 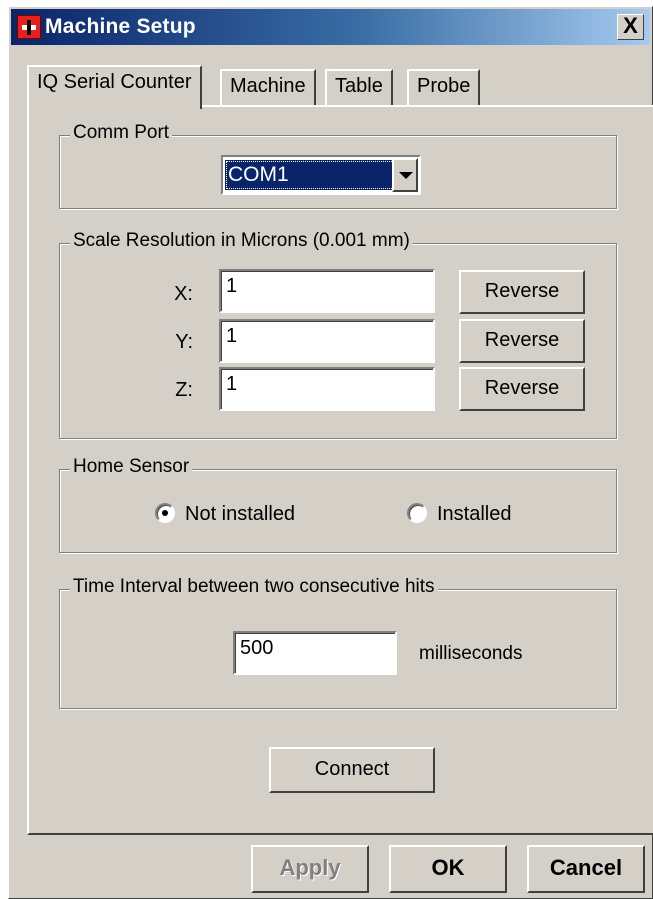 What do you see at coordinates (522, 341) in the screenshot?
I see `y-reverse-button: Reverse` at bounding box center [522, 341].